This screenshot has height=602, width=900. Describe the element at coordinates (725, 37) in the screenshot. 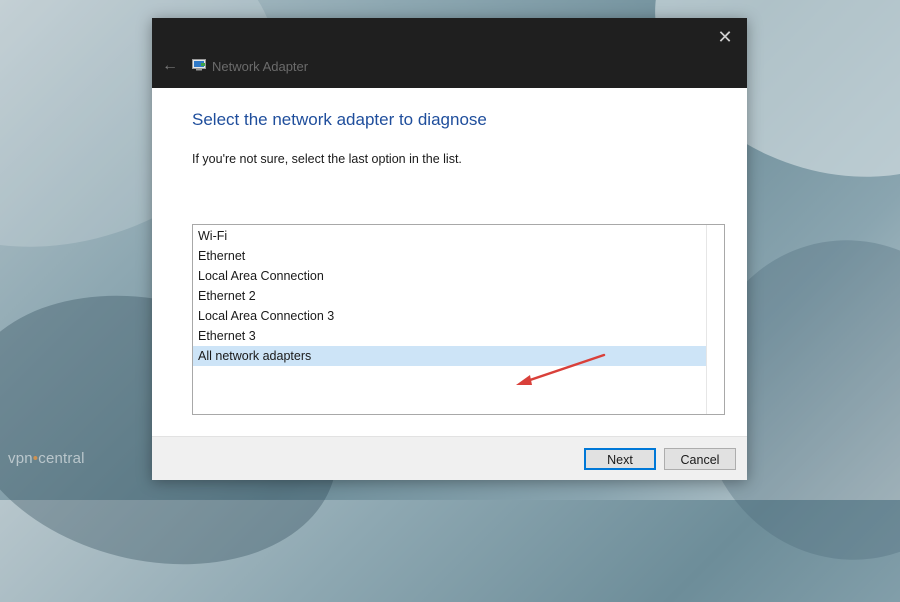

I see `close-icon: ✕` at that location.